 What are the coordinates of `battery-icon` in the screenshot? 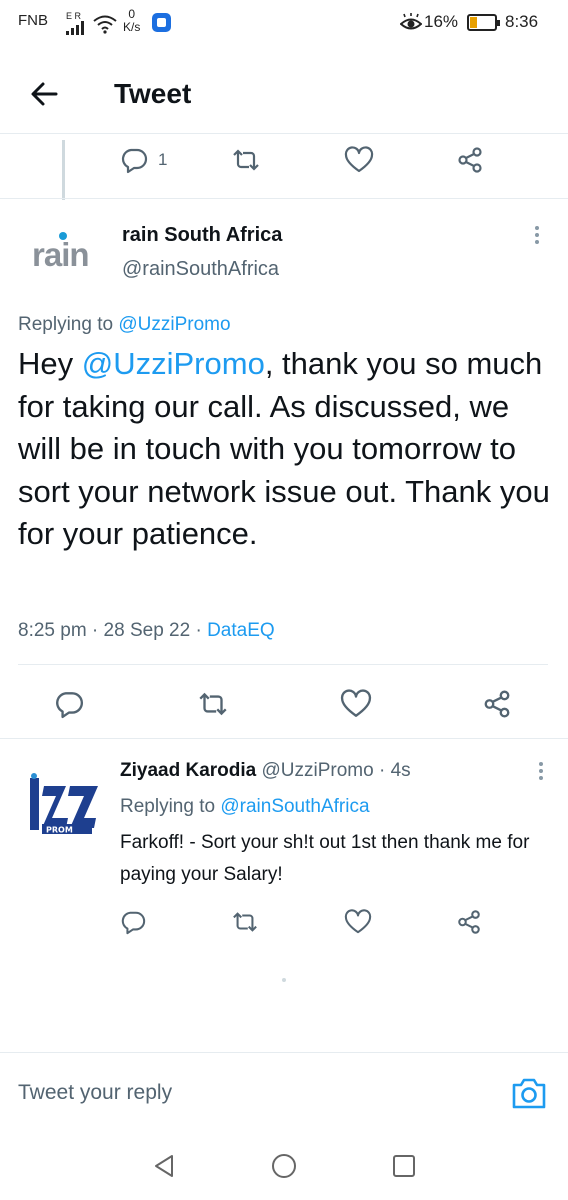 It's located at (483, 22).